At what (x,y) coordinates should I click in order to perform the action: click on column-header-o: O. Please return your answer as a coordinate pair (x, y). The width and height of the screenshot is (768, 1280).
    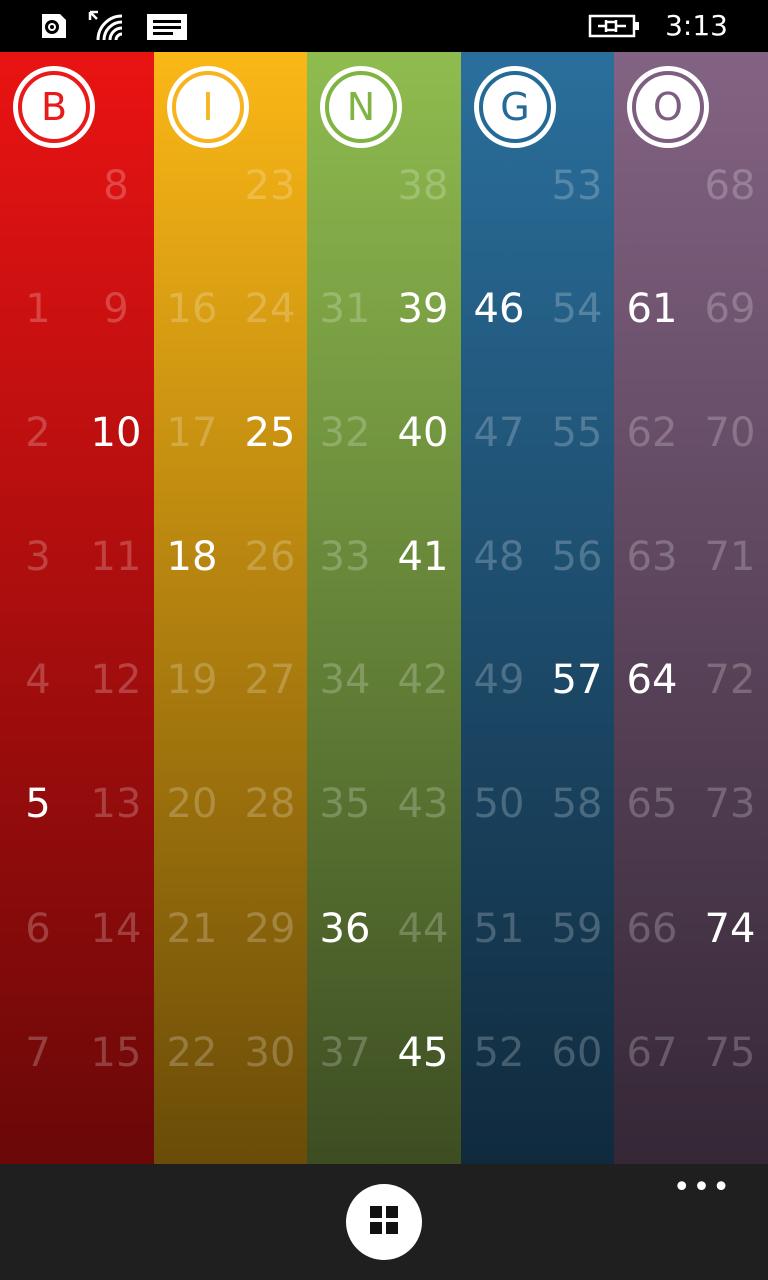
    Looking at the image, I should click on (668, 107).